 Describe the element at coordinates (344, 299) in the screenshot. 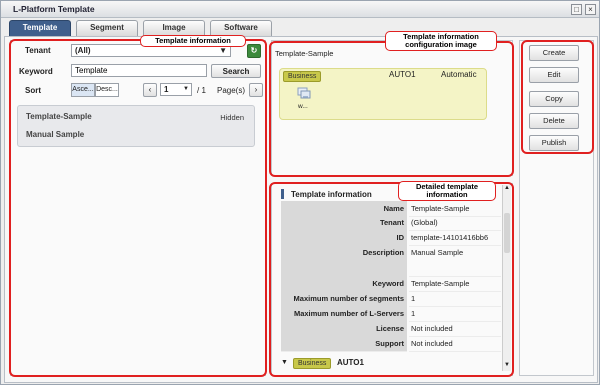

I see `detail-key: Maximum number of segments` at that location.